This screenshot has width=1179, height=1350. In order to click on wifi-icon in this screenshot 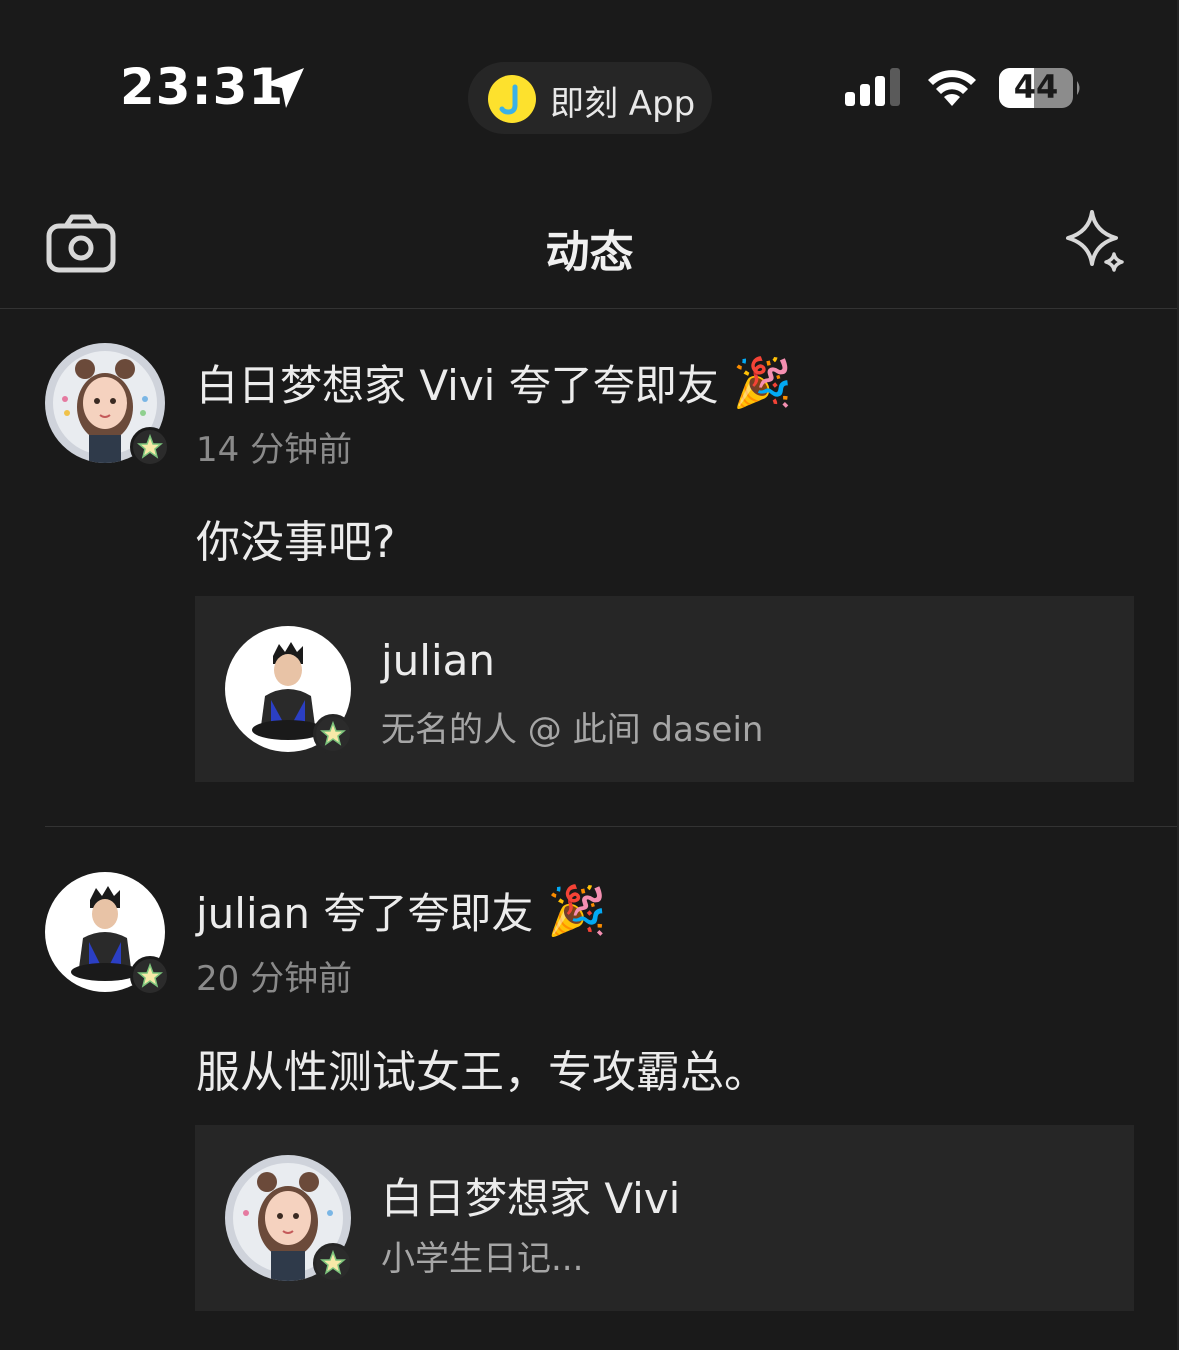, I will do `click(952, 88)`.